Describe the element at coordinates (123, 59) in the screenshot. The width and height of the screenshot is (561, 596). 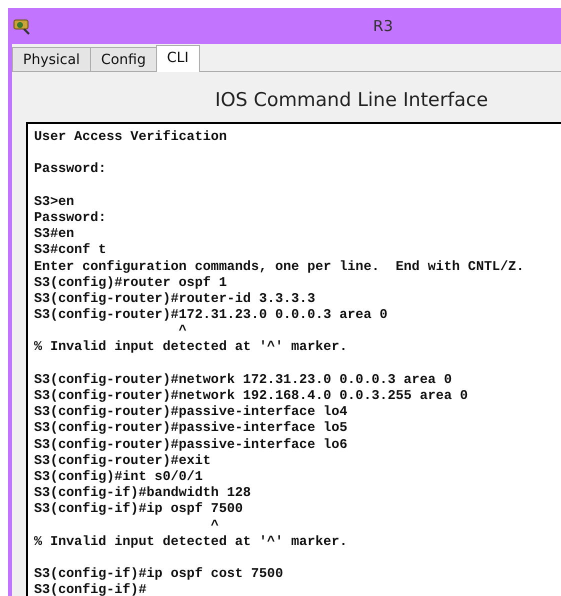
I see `tab: Config` at that location.